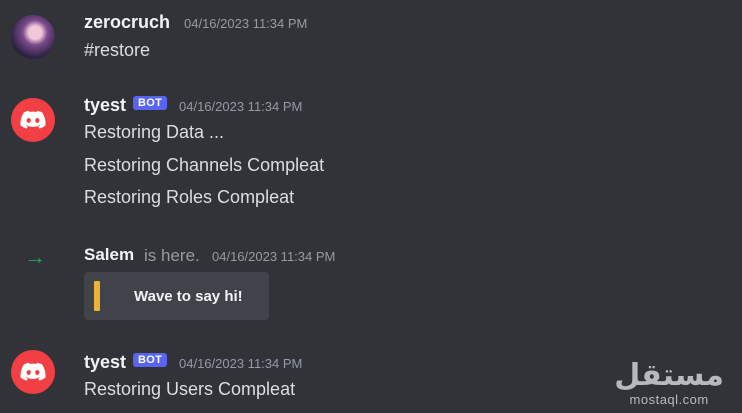  What do you see at coordinates (97, 296) in the screenshot?
I see `wave-sticker-icon` at bounding box center [97, 296].